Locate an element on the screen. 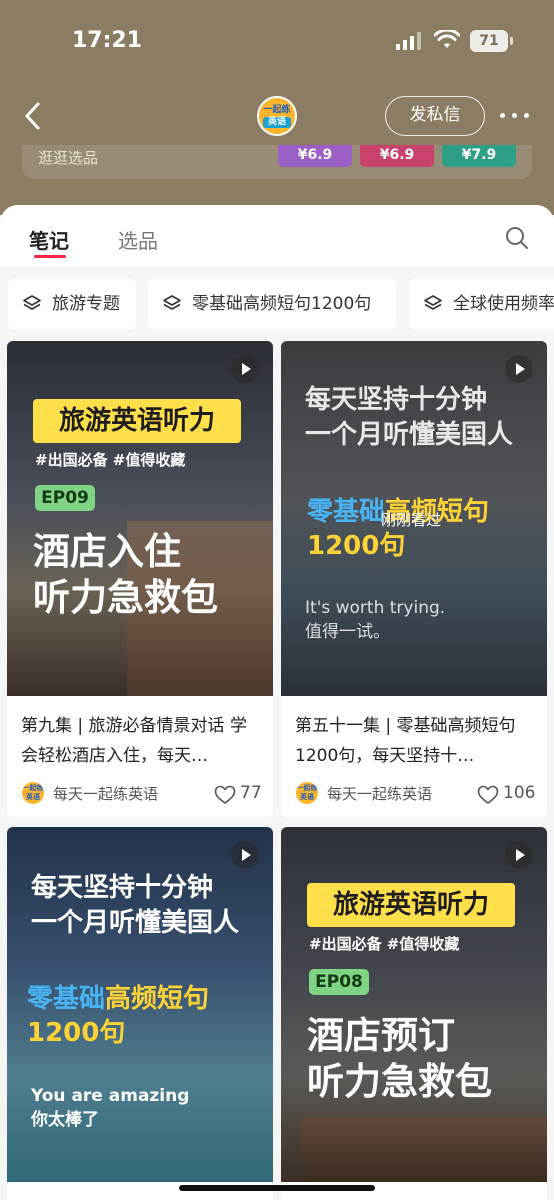 The height and width of the screenshot is (1200, 554). episode-badge: EP08 is located at coordinates (339, 982).